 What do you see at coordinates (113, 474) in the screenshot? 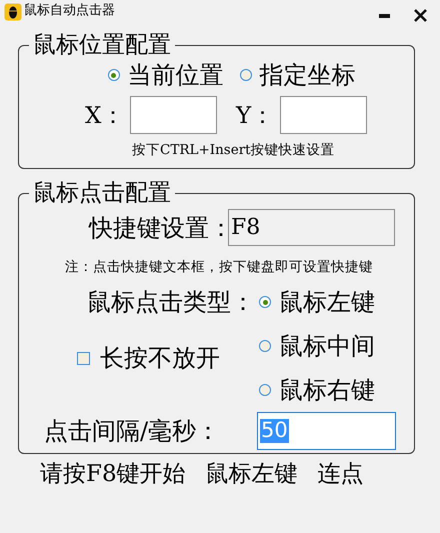
I see `status-text: 请按F8键开始` at bounding box center [113, 474].